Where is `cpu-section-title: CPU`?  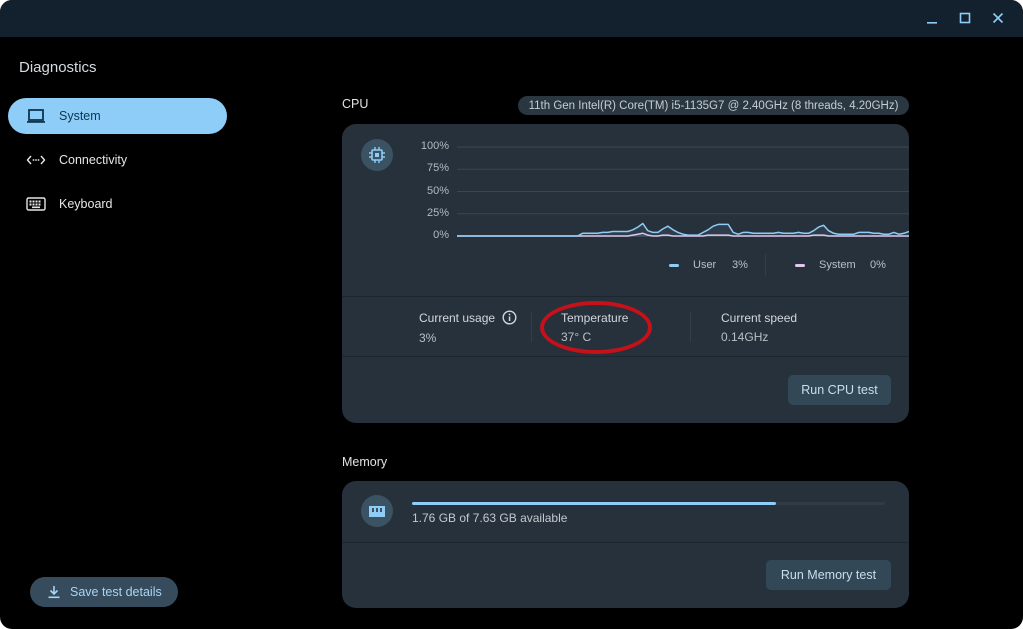
cpu-section-title: CPU is located at coordinates (355, 104).